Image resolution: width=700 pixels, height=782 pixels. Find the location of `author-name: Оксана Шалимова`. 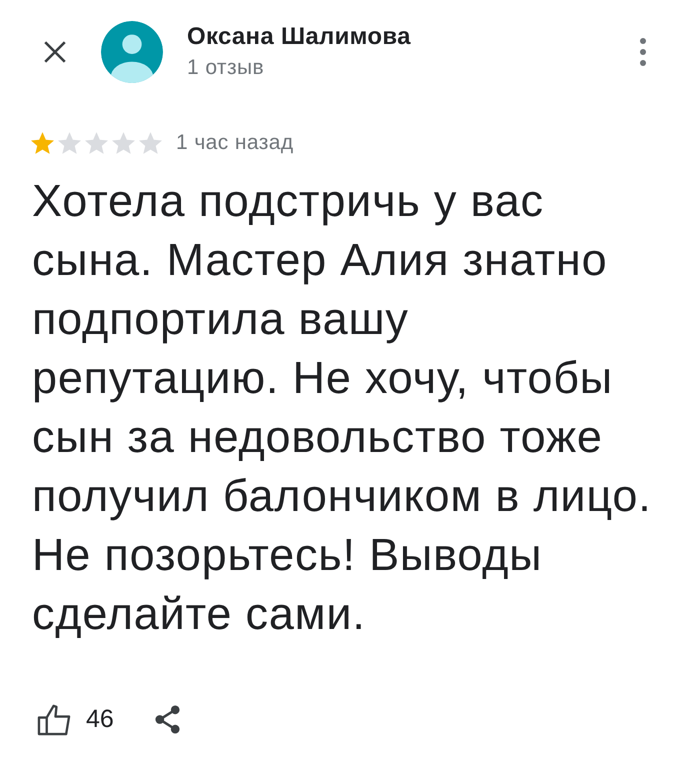

author-name: Оксана Шалимова is located at coordinates (411, 37).